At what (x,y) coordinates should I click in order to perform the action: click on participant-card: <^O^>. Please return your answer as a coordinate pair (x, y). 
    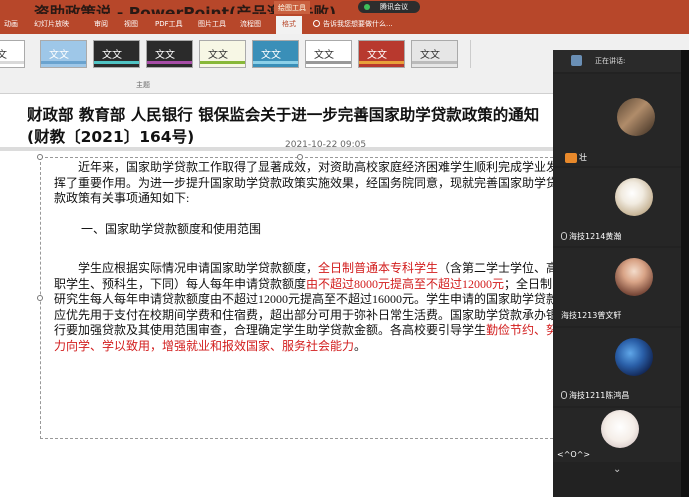
    Looking at the image, I should click on (621, 435).